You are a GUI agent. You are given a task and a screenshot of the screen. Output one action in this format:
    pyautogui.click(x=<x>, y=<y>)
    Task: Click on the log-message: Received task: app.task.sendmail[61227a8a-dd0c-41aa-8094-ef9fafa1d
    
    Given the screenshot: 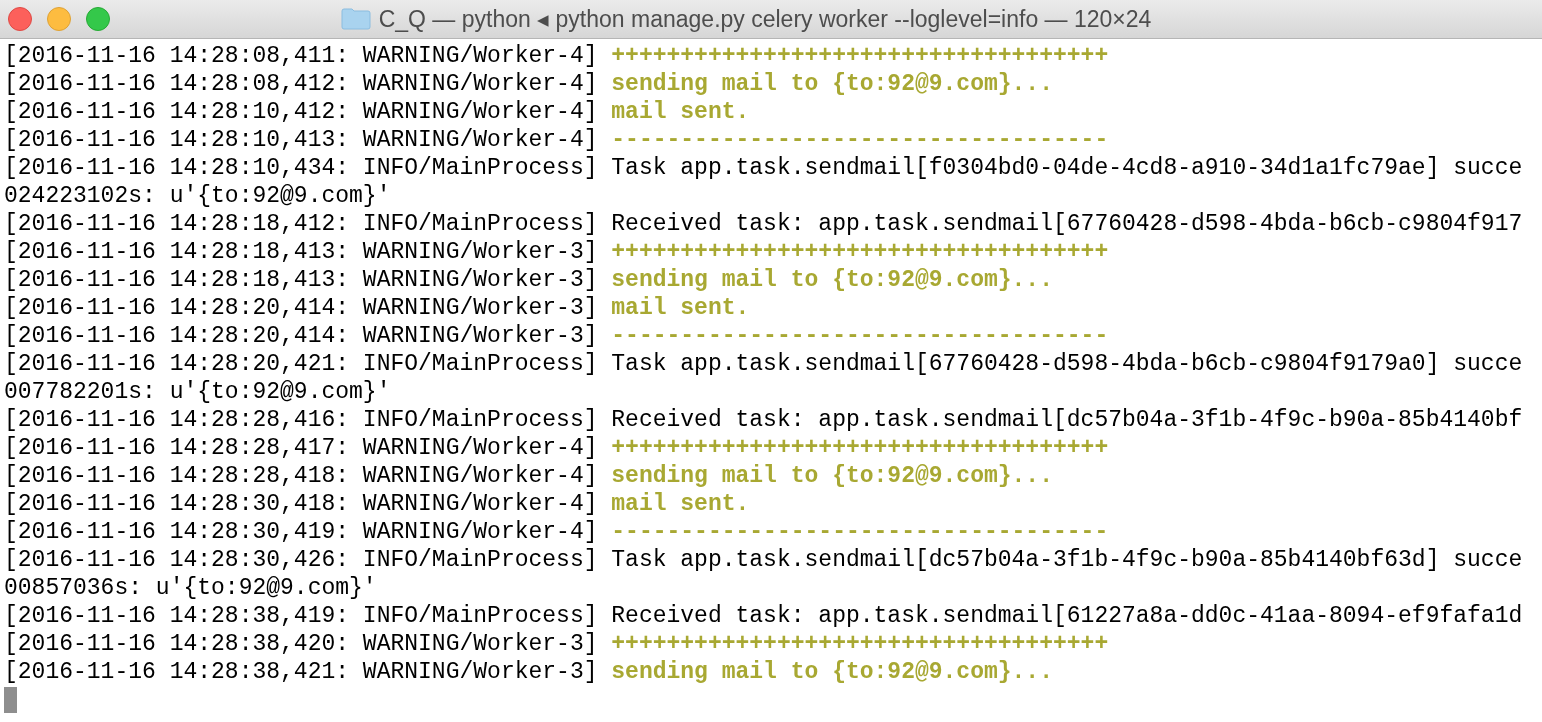 What is the action you would take?
    pyautogui.click(x=1067, y=616)
    